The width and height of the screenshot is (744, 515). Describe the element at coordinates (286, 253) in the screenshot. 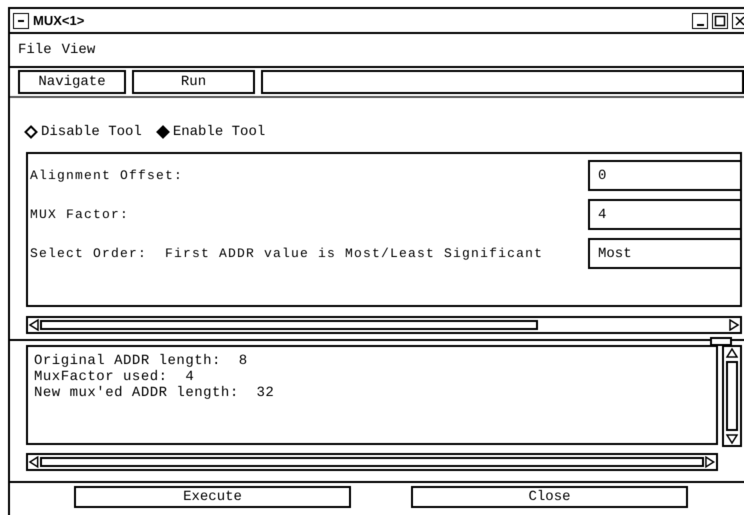

I see `setting-label: Select Order: First ADDR value is Most/Least Significant` at that location.